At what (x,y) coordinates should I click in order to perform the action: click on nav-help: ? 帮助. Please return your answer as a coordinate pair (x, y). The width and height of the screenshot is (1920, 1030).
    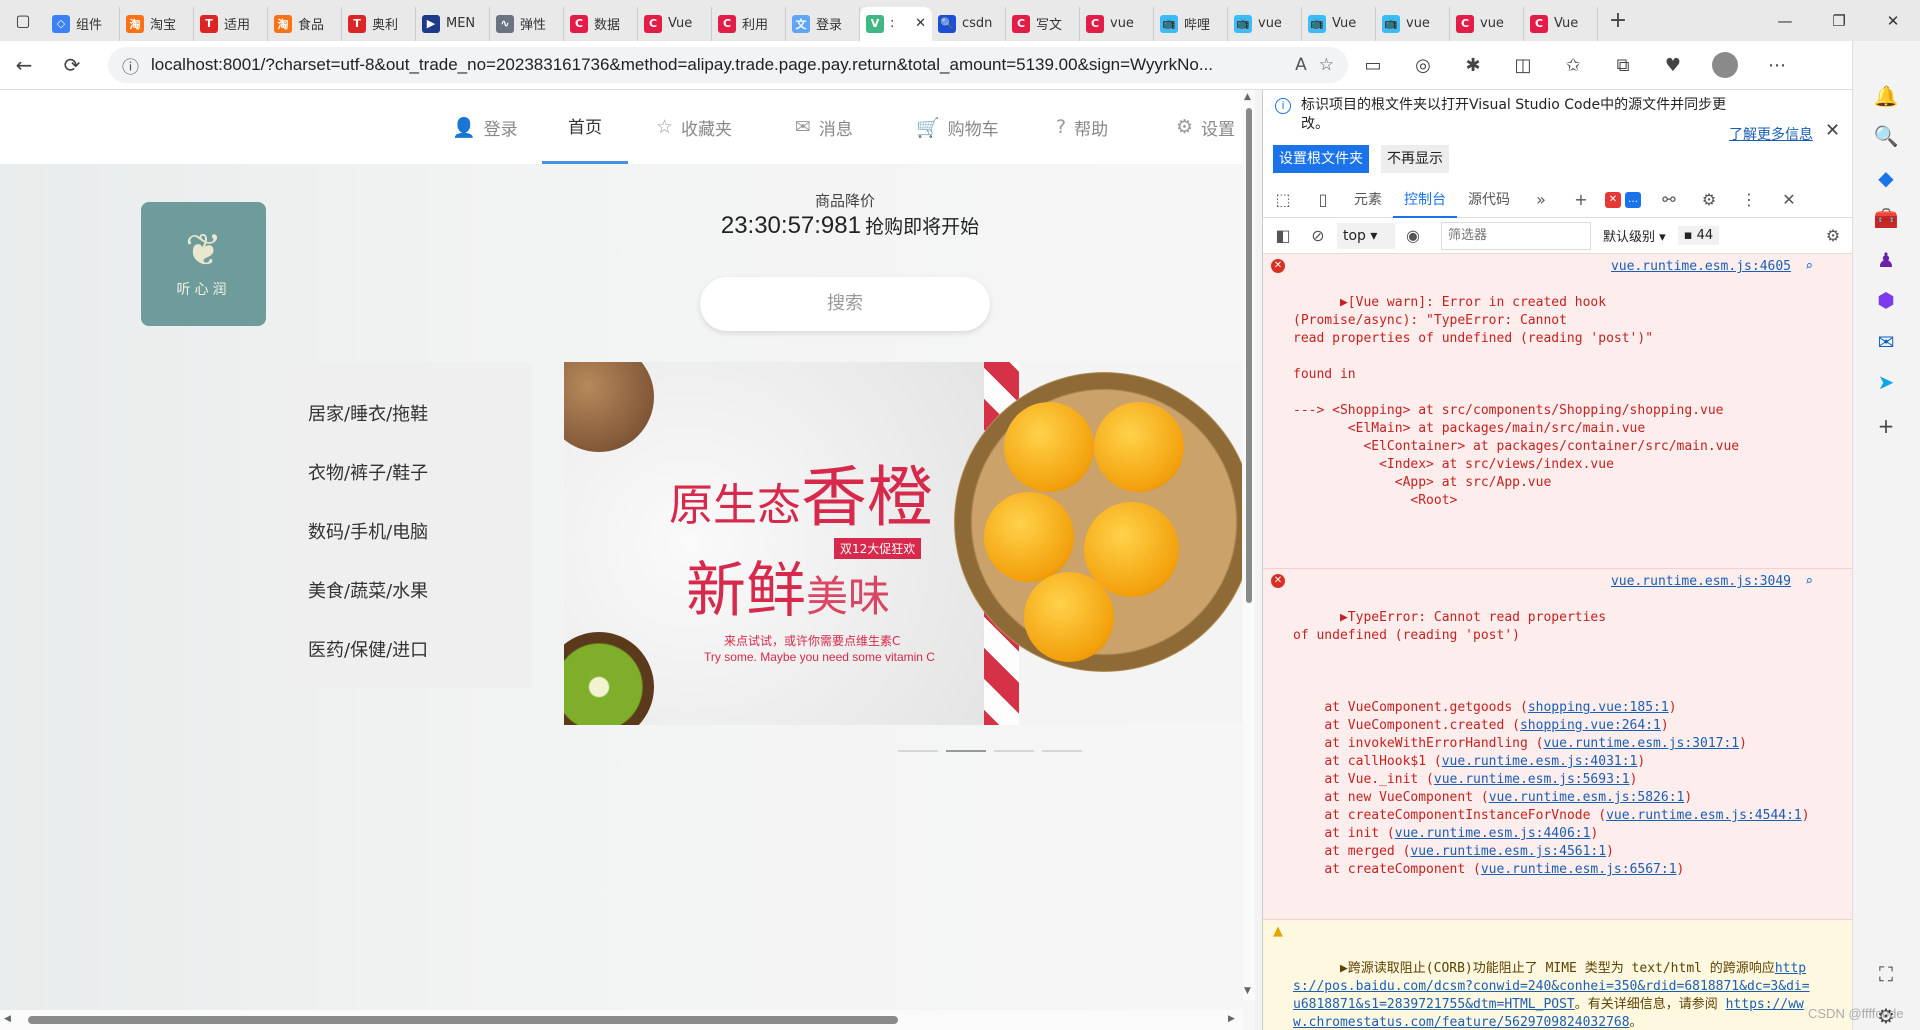
    Looking at the image, I should click on (1082, 127).